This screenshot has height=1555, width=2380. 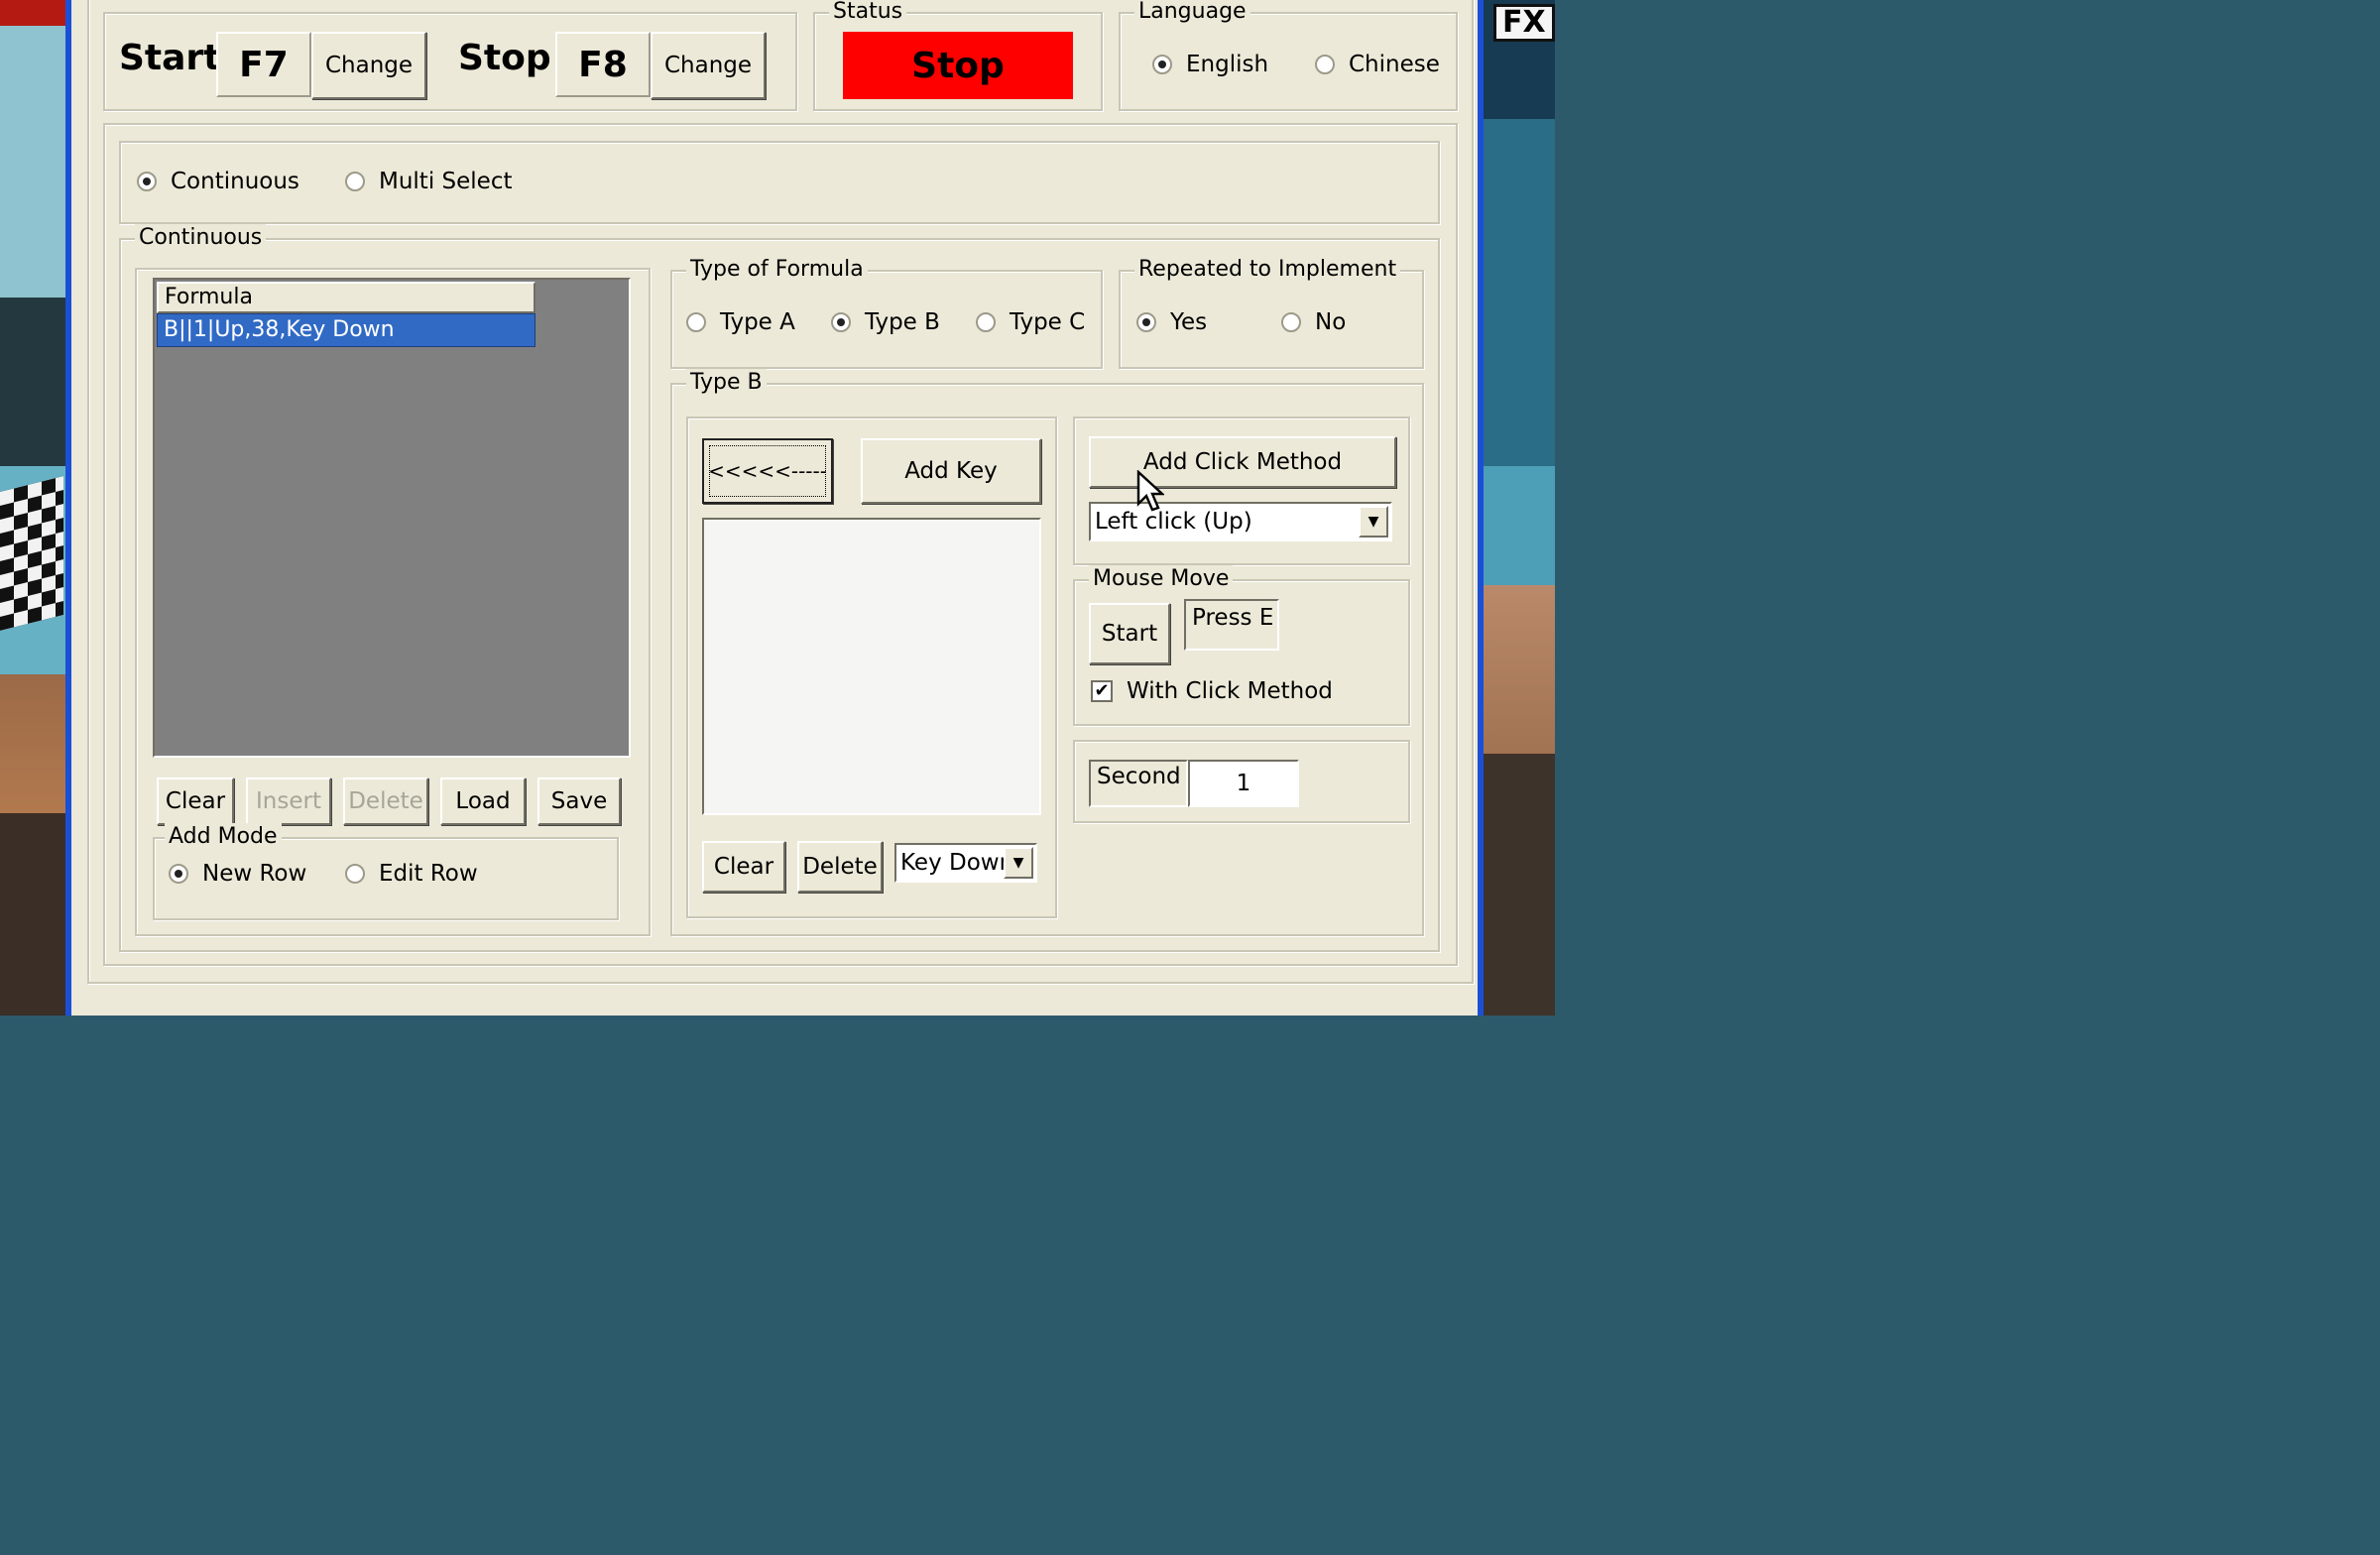 What do you see at coordinates (237, 874) in the screenshot?
I see `add-mode-new-row-radio: New Row` at bounding box center [237, 874].